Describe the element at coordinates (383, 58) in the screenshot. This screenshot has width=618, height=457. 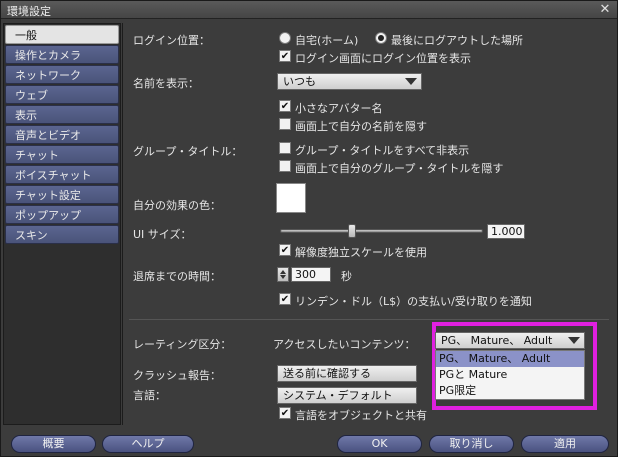
I see `show-login-location-label: ログイン画面にログイン位置を表示` at that location.